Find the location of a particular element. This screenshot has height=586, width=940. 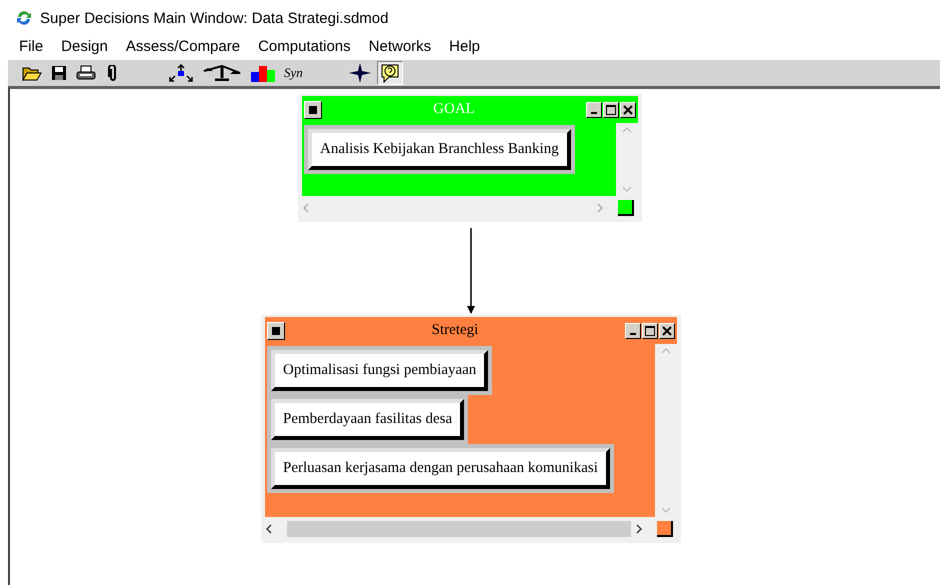

synthesize-button: Syn is located at coordinates (293, 73).